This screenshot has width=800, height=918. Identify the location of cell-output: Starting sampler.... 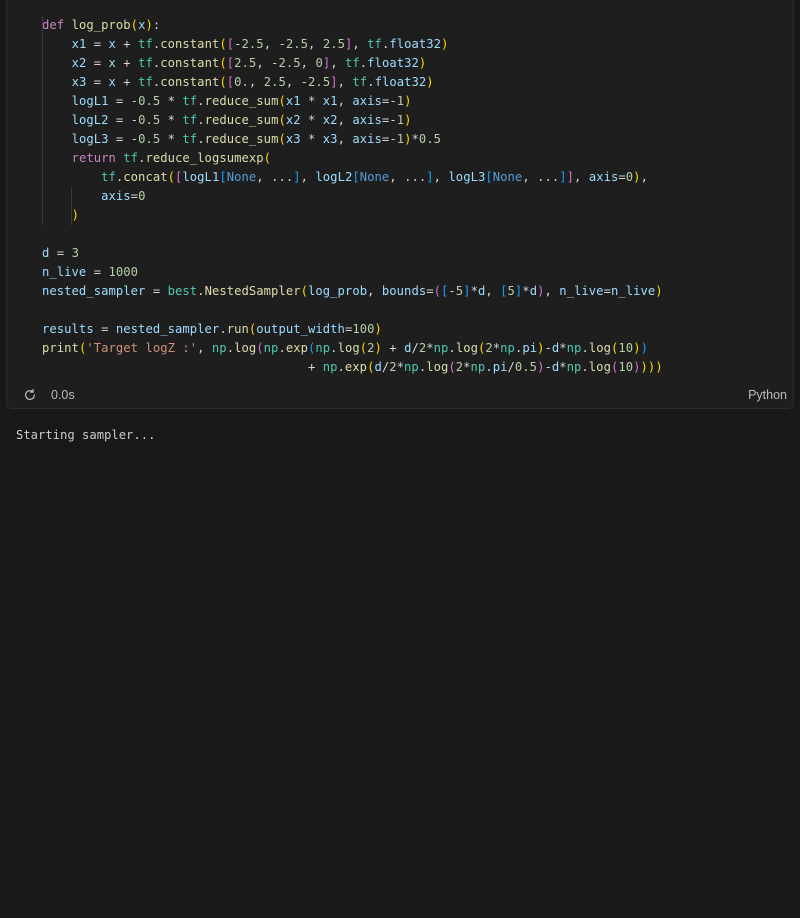
(86, 435).